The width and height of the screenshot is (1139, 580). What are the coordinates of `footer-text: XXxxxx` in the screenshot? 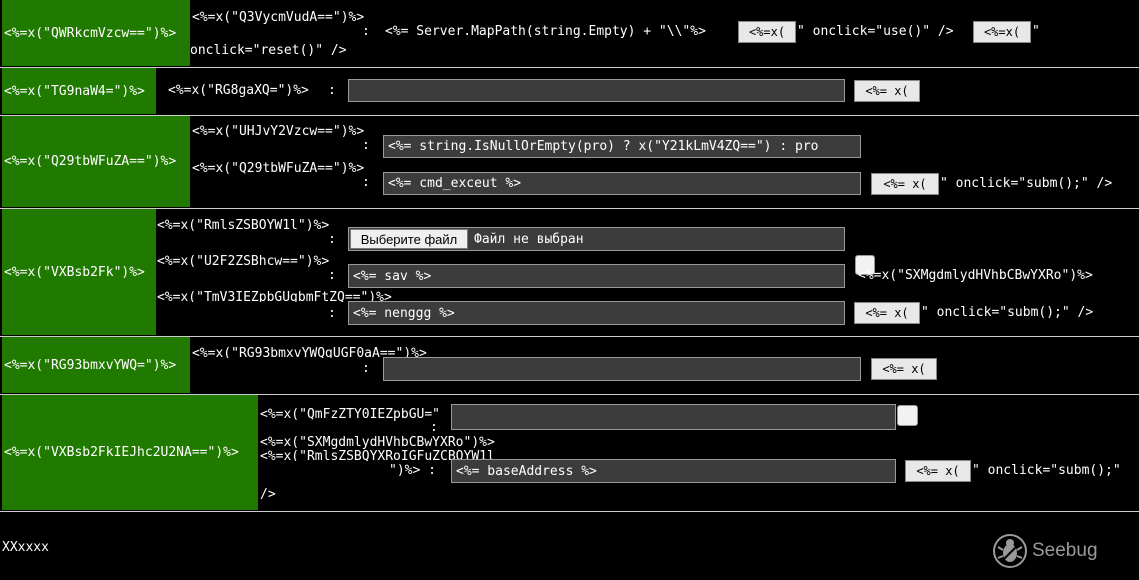 It's located at (25, 547).